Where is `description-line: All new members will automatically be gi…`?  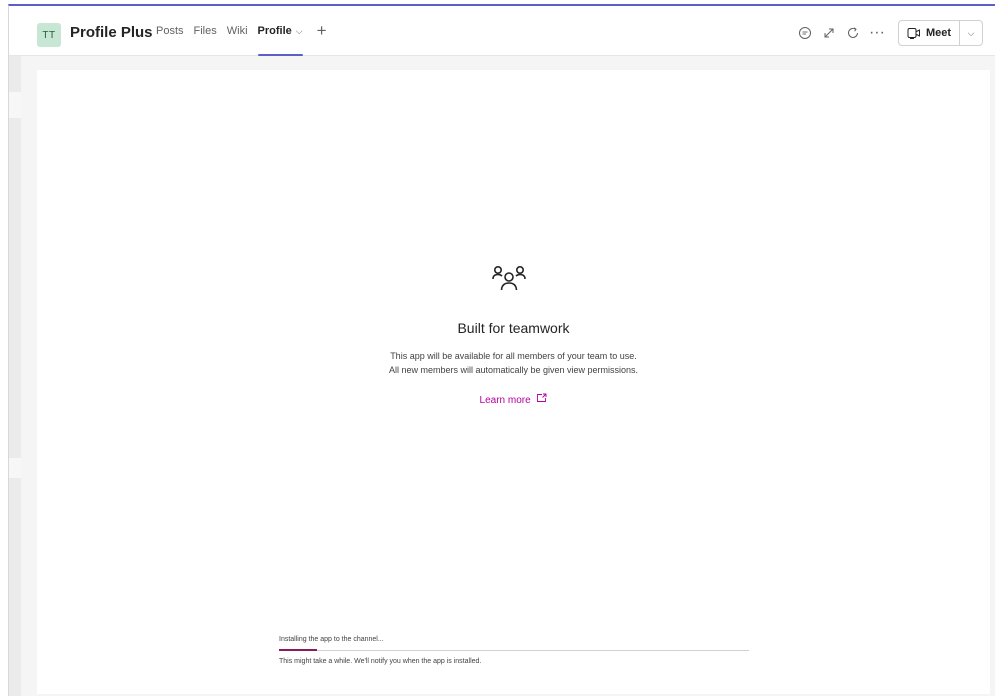 description-line: All new members will automatically be gi… is located at coordinates (513, 370).